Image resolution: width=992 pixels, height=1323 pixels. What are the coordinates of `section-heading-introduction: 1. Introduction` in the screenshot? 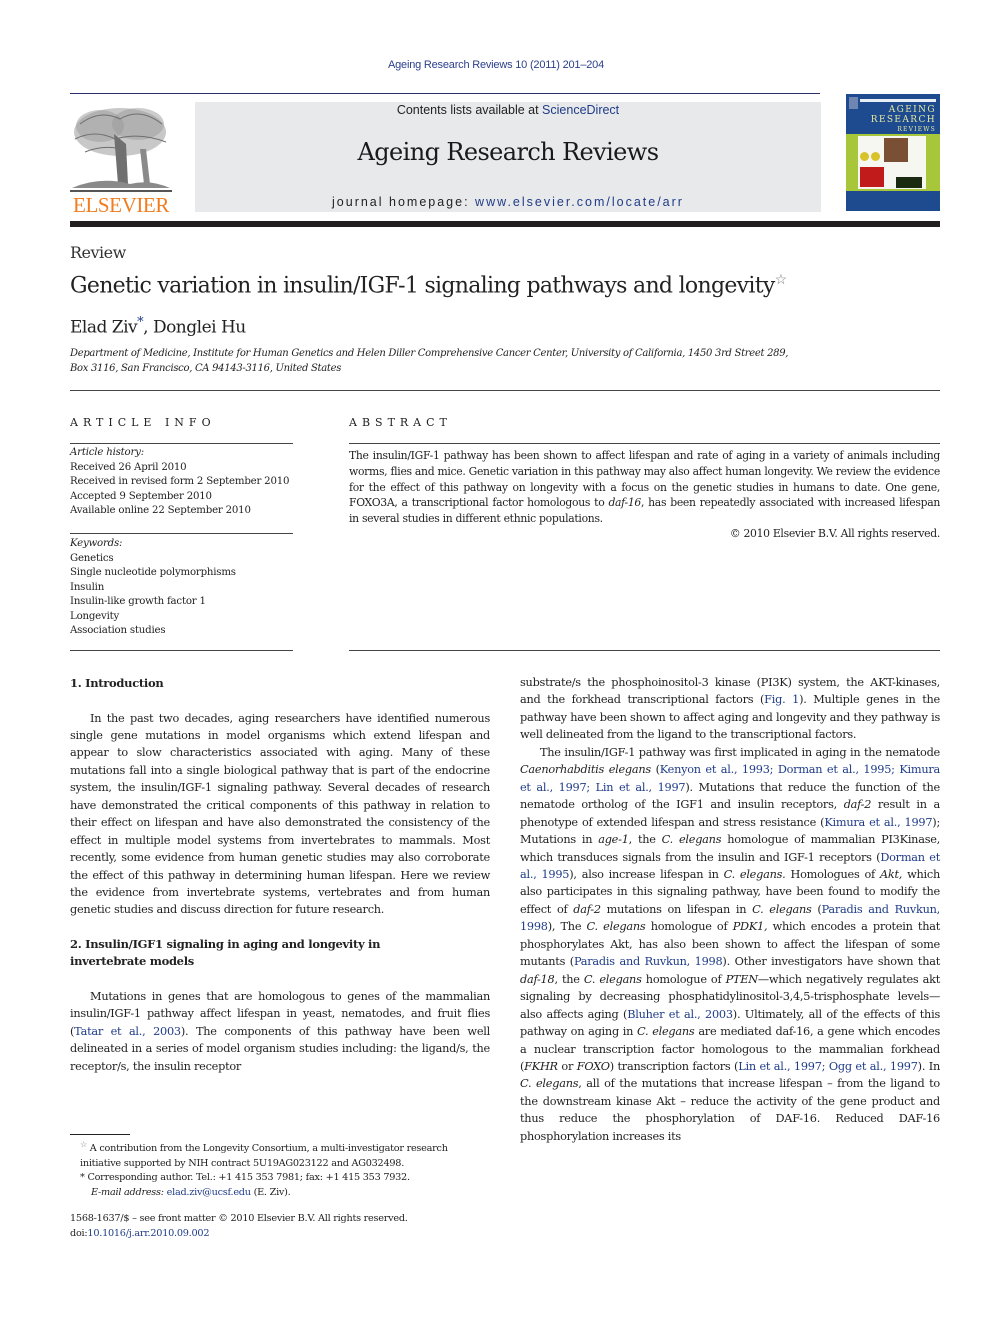 It's located at (117, 683).